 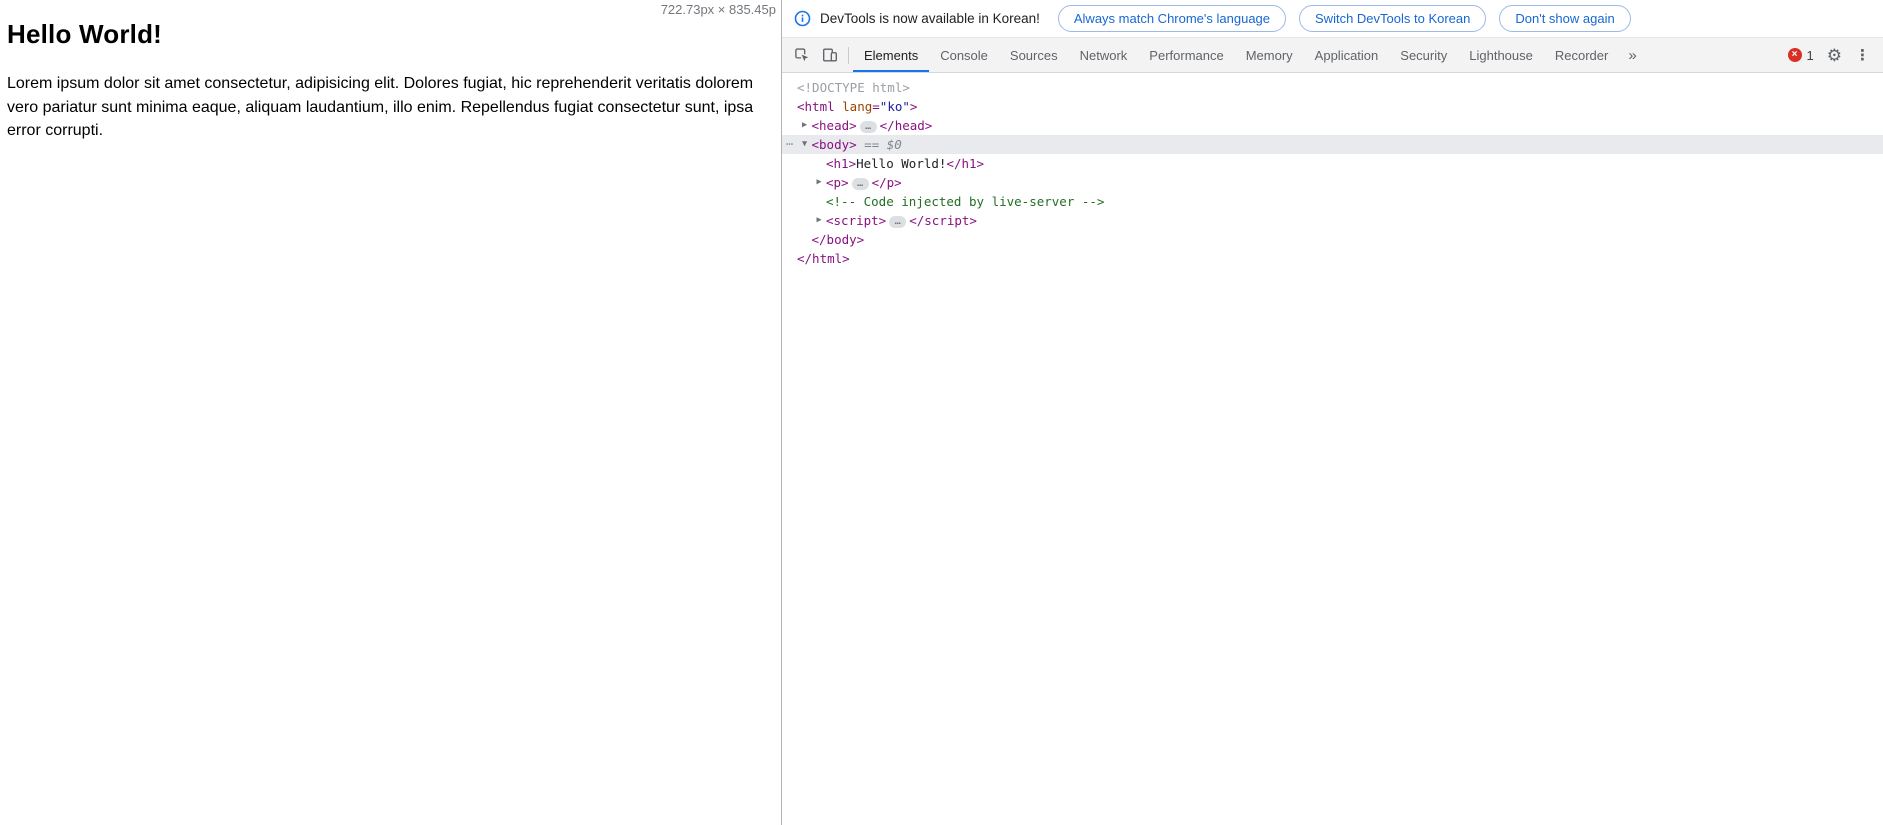 What do you see at coordinates (85, 34) in the screenshot?
I see `page-heading: Hello World!` at bounding box center [85, 34].